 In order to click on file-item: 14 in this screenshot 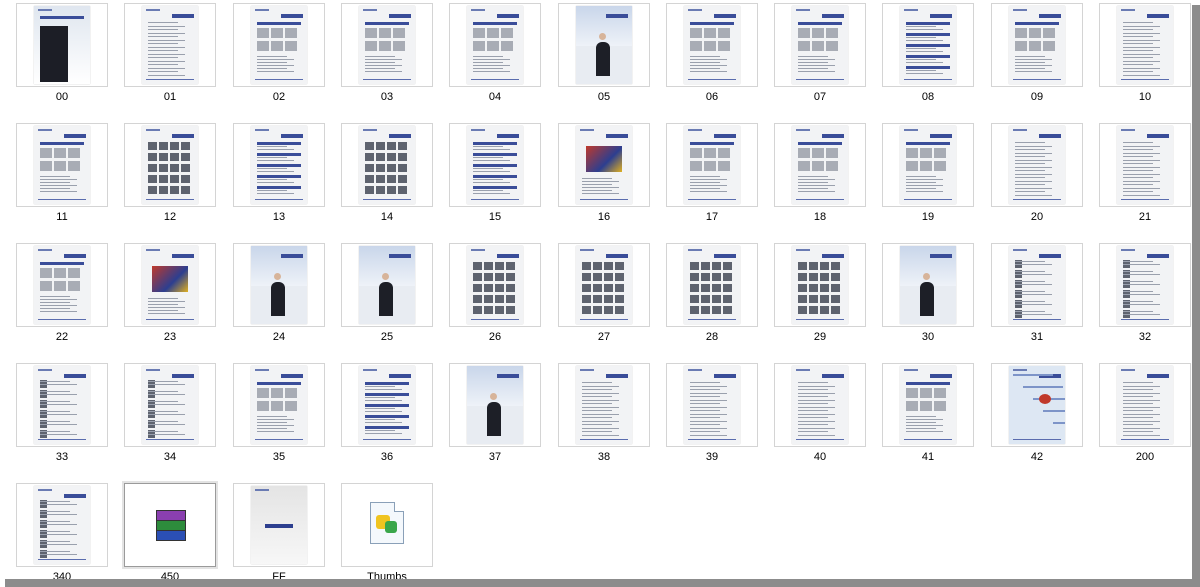, I will do `click(387, 177)`.